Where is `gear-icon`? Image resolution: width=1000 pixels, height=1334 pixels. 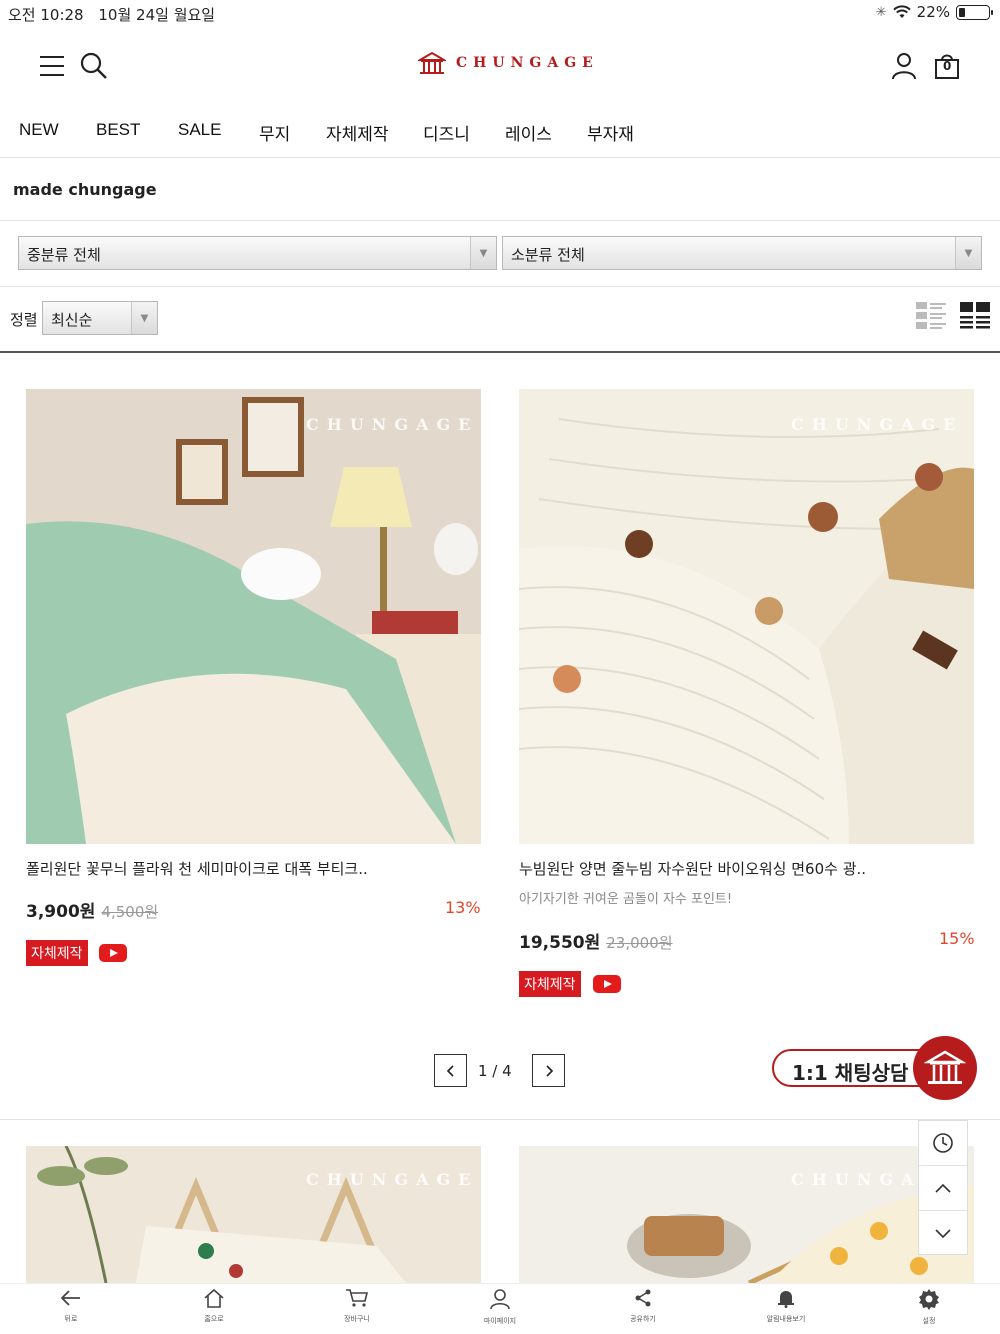
gear-icon is located at coordinates (929, 1299).